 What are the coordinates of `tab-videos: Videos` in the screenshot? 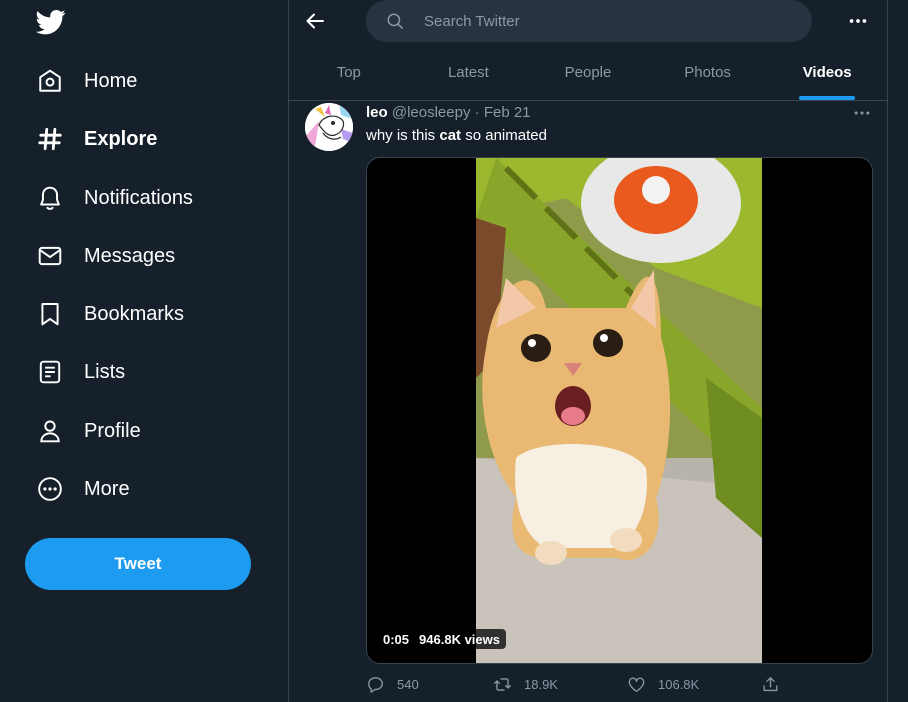 It's located at (827, 76).